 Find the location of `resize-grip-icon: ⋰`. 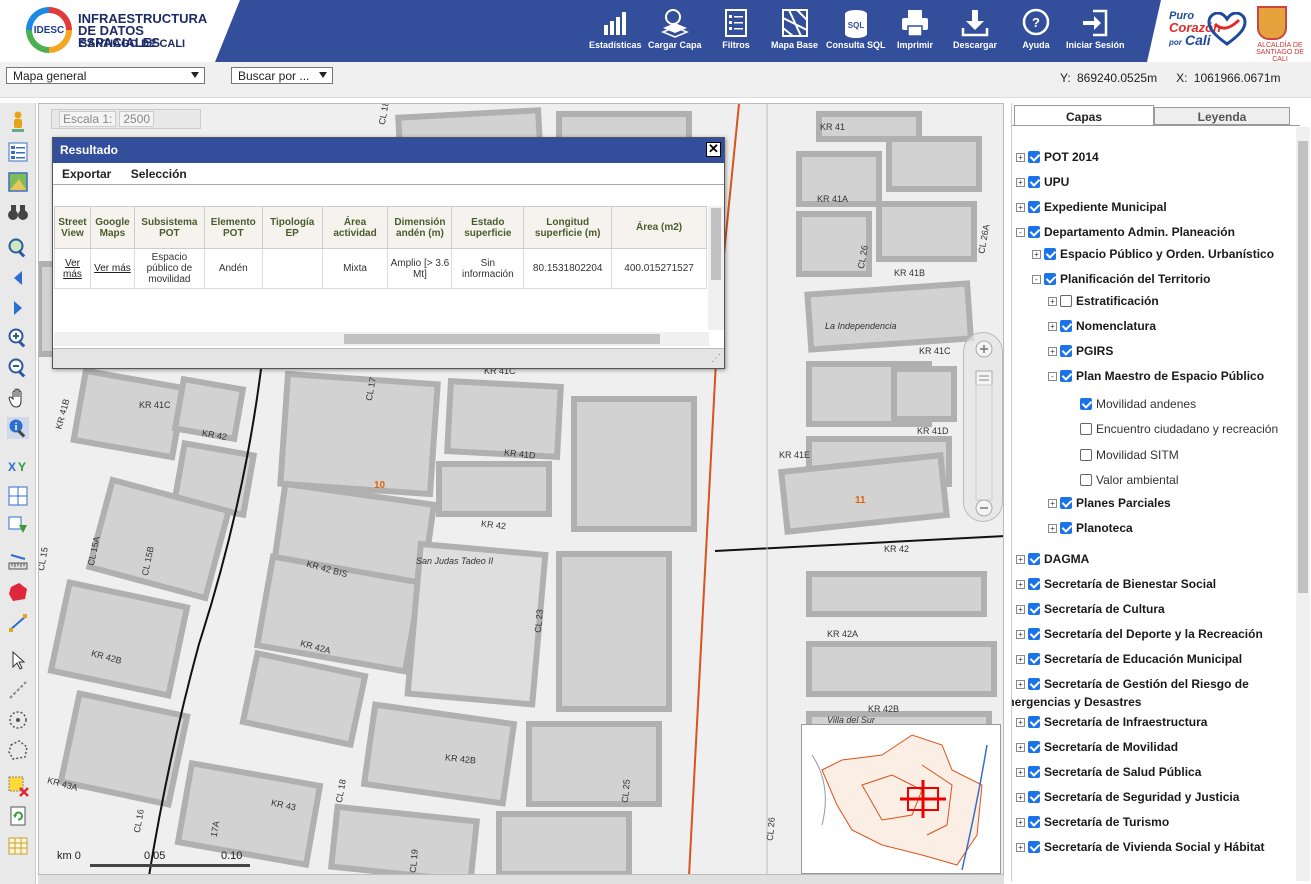

resize-grip-icon: ⋰ is located at coordinates (716, 358).